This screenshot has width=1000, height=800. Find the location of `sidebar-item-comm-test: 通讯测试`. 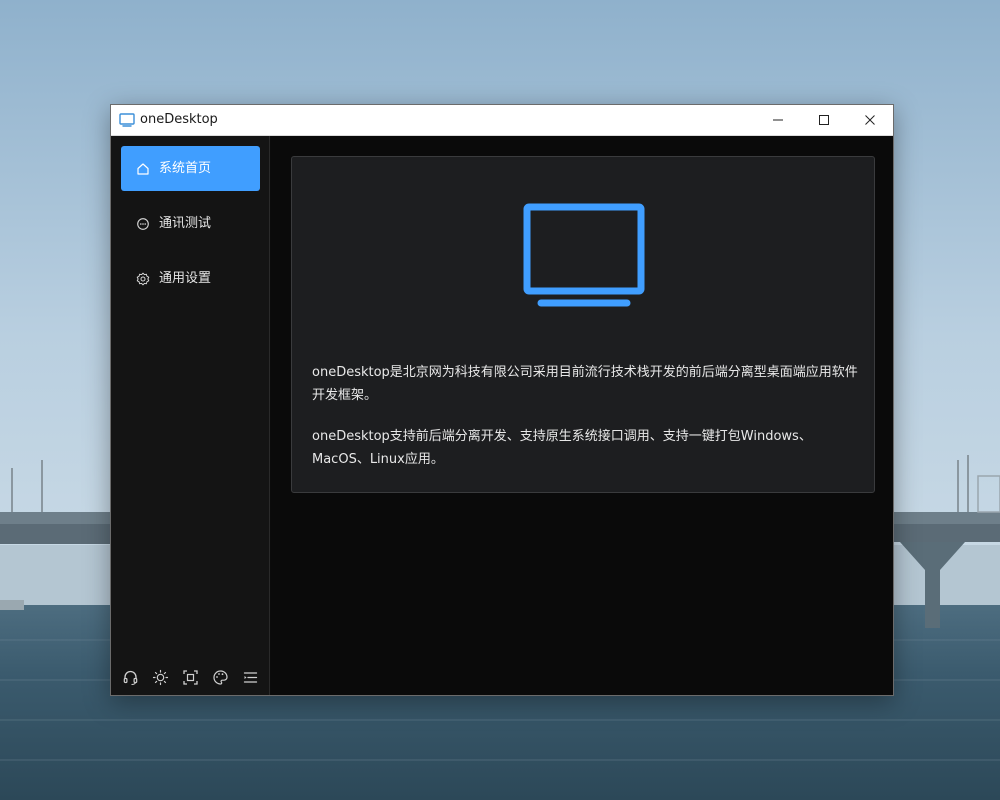

sidebar-item-comm-test: 通讯测试 is located at coordinates (190, 223).